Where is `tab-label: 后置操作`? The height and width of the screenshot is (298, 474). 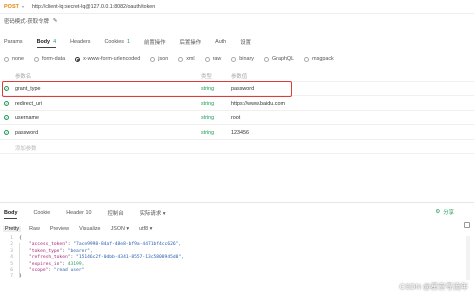 tab-label: 后置操作 is located at coordinates (190, 43).